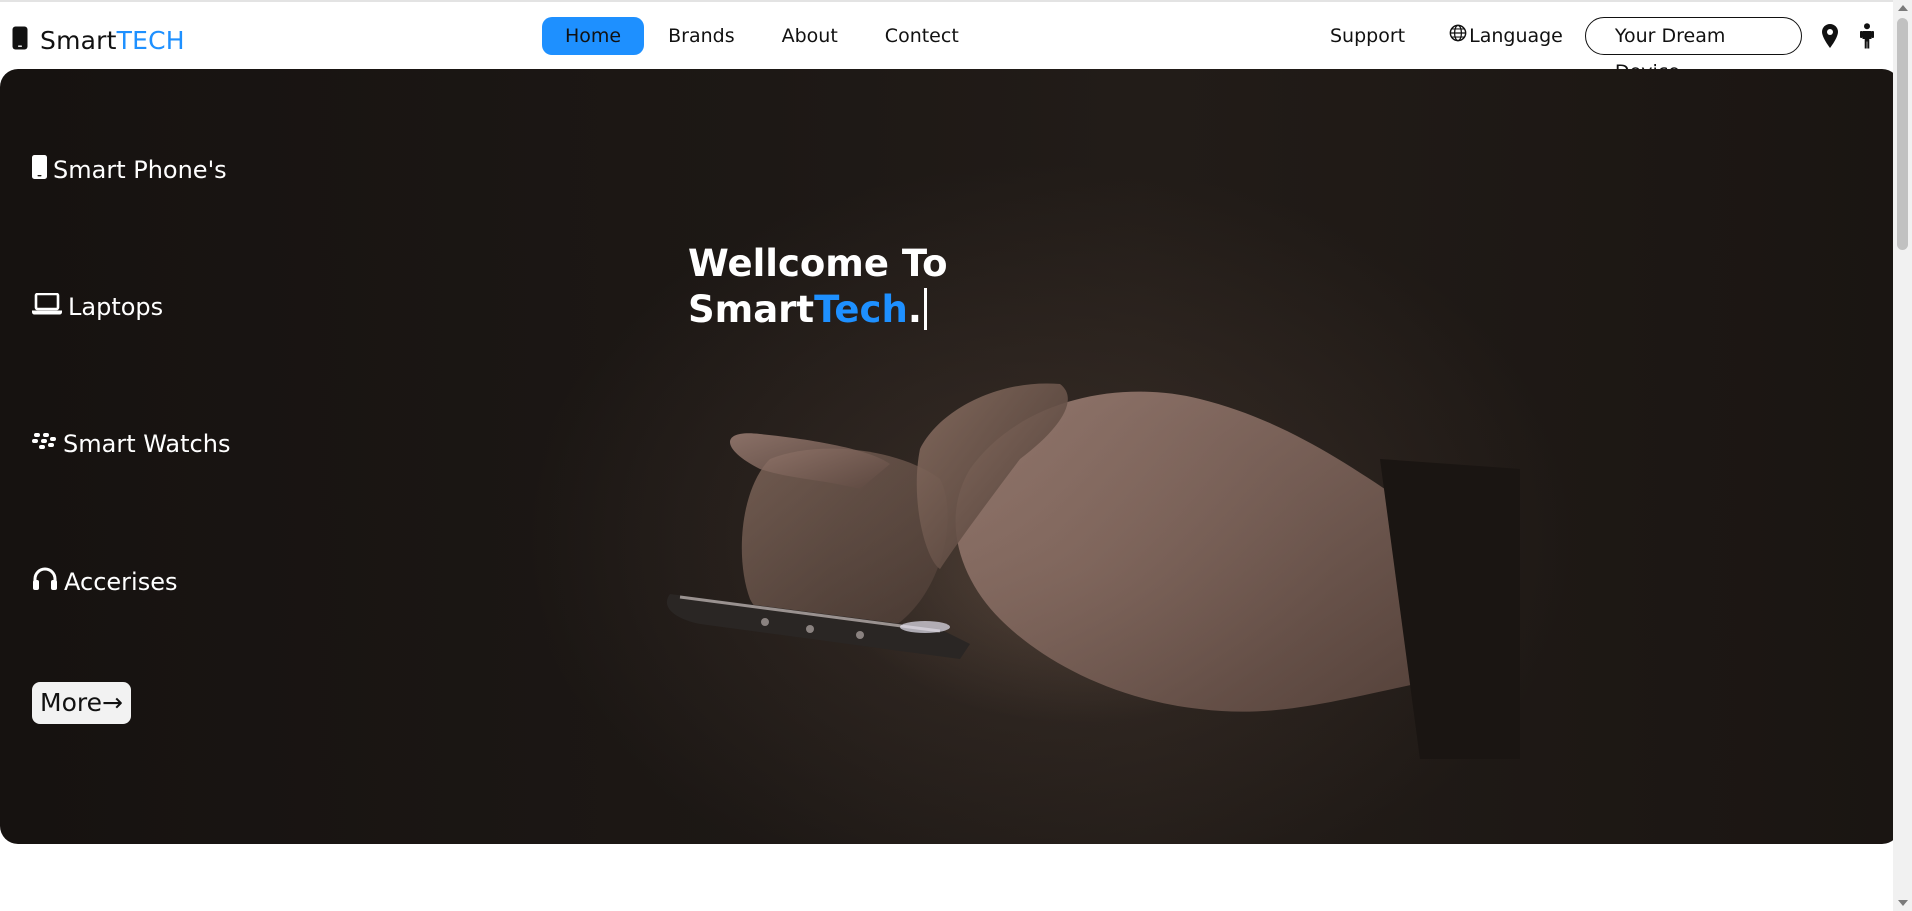 This screenshot has width=1912, height=911. What do you see at coordinates (701, 36) in the screenshot?
I see `nav-brands: Brands` at bounding box center [701, 36].